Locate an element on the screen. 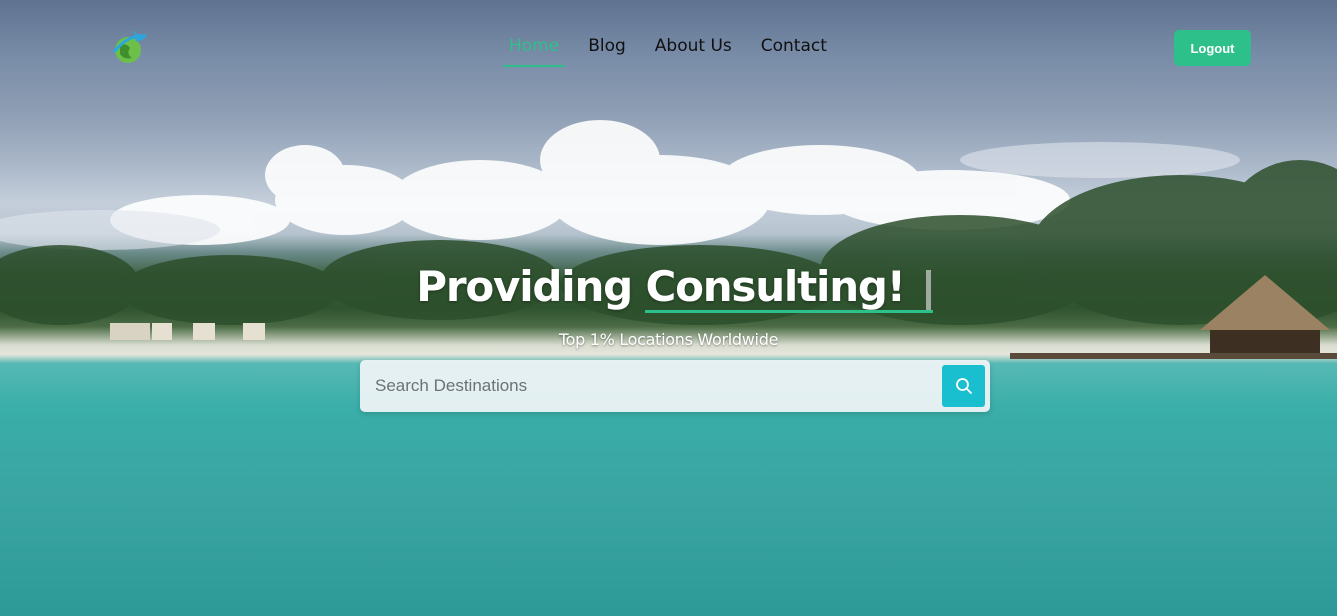 The height and width of the screenshot is (616, 1337). logout-button: Logout is located at coordinates (1212, 48).